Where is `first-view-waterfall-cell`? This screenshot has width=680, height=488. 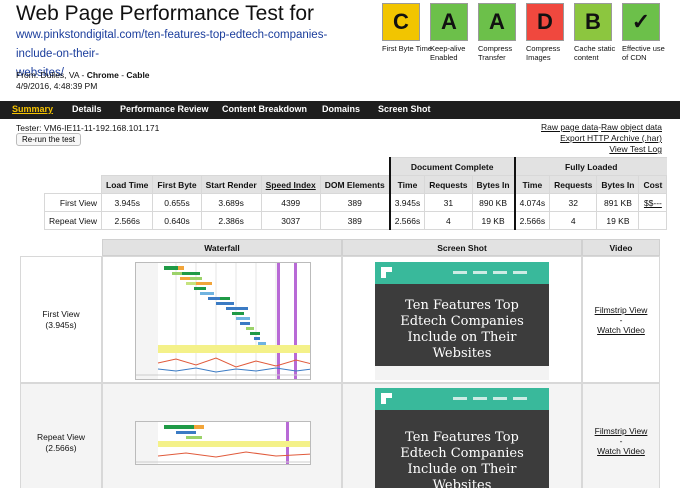 first-view-waterfall-cell is located at coordinates (222, 319).